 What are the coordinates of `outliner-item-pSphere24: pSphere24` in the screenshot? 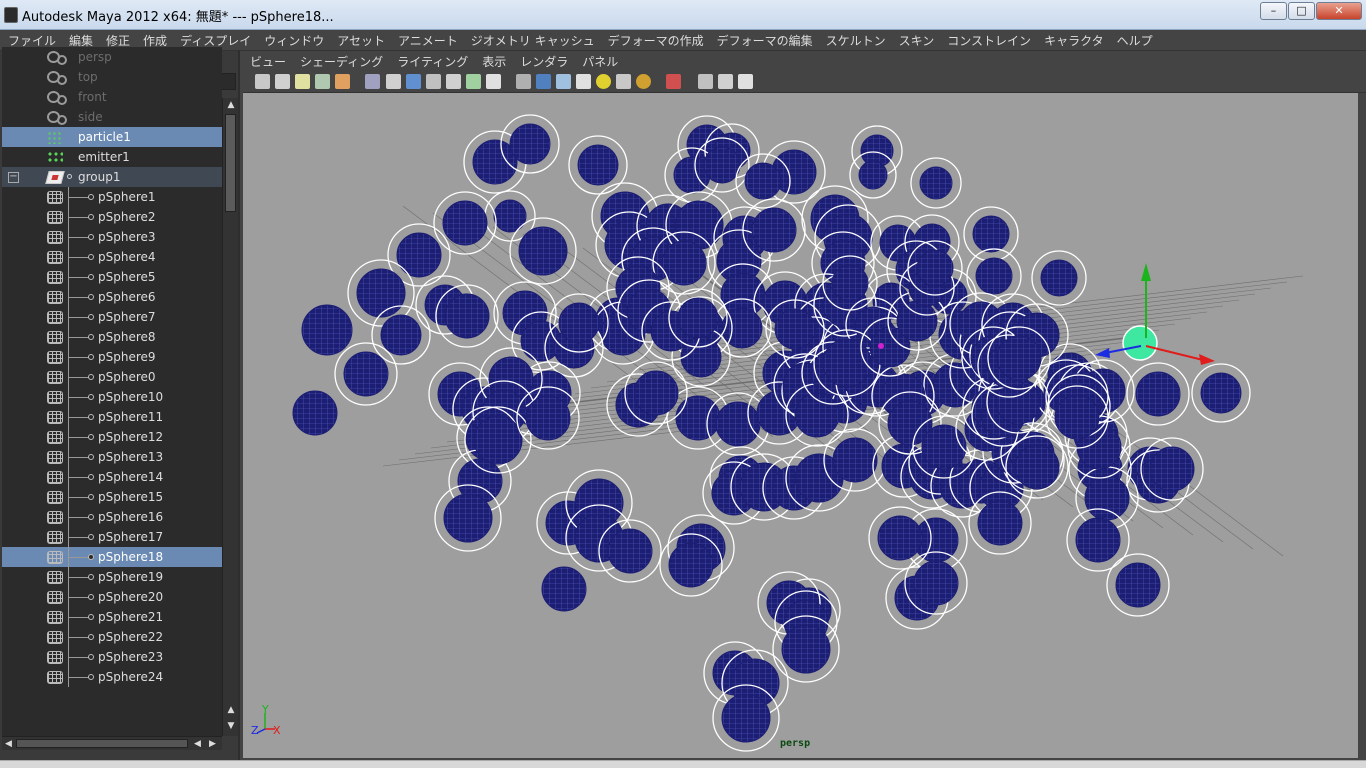 It's located at (112, 677).